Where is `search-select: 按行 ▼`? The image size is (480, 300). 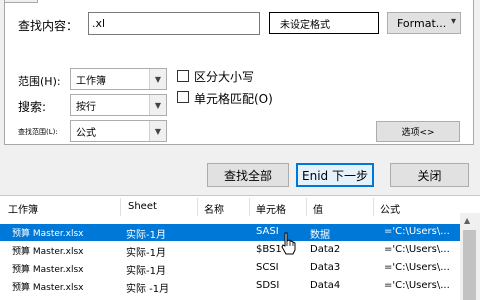 search-select: 按行 ▼ is located at coordinates (118, 105).